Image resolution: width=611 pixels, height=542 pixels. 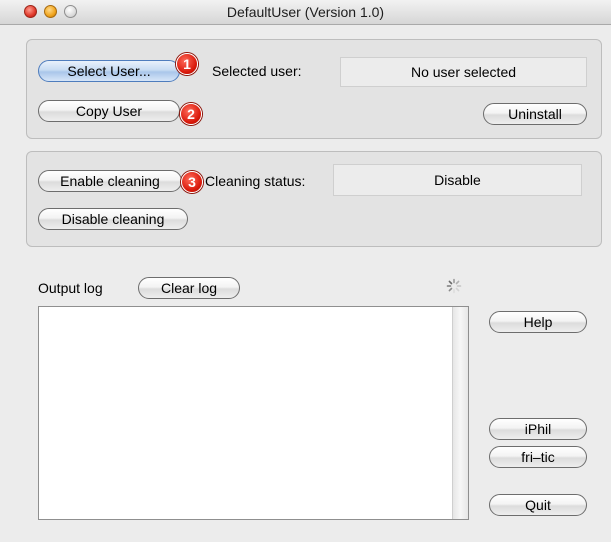 I want to click on fri-tic-button: fri–tic, so click(x=538, y=457).